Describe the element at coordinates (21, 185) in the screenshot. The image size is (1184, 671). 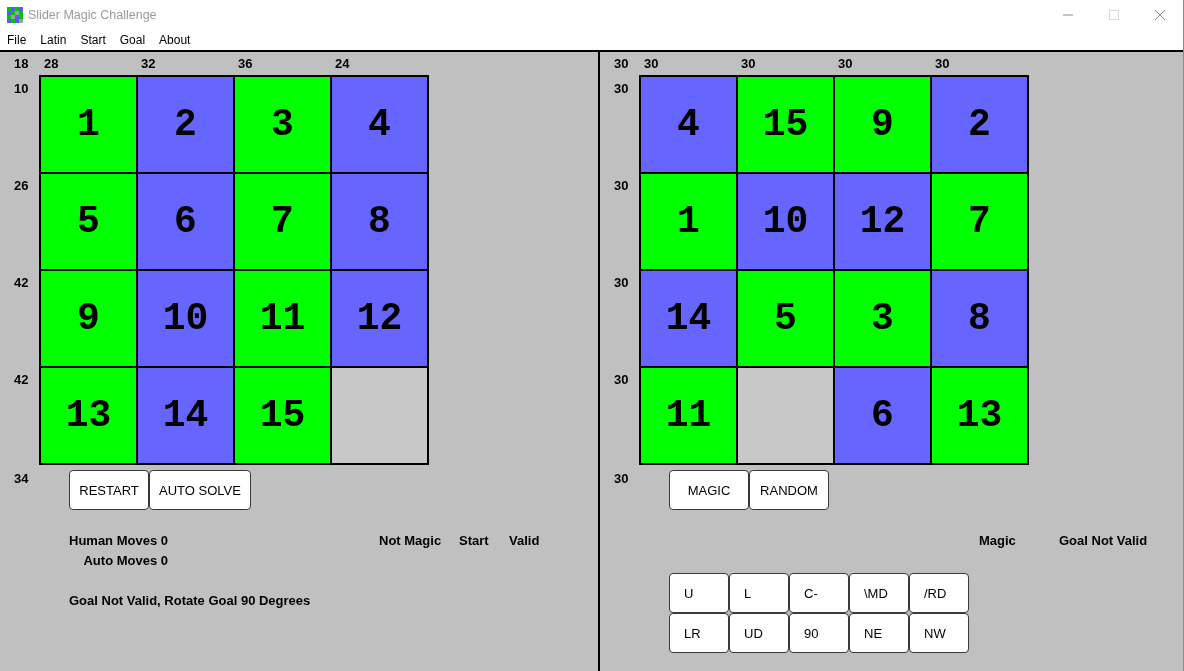
I see `sum-label: 26` at that location.